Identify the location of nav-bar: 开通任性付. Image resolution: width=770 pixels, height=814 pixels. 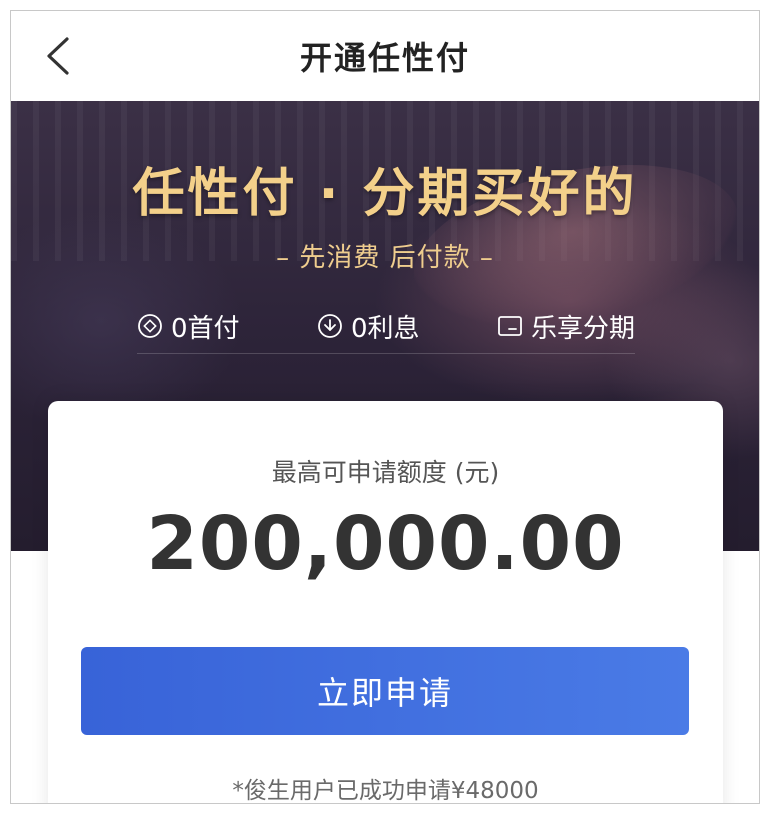
(385, 56).